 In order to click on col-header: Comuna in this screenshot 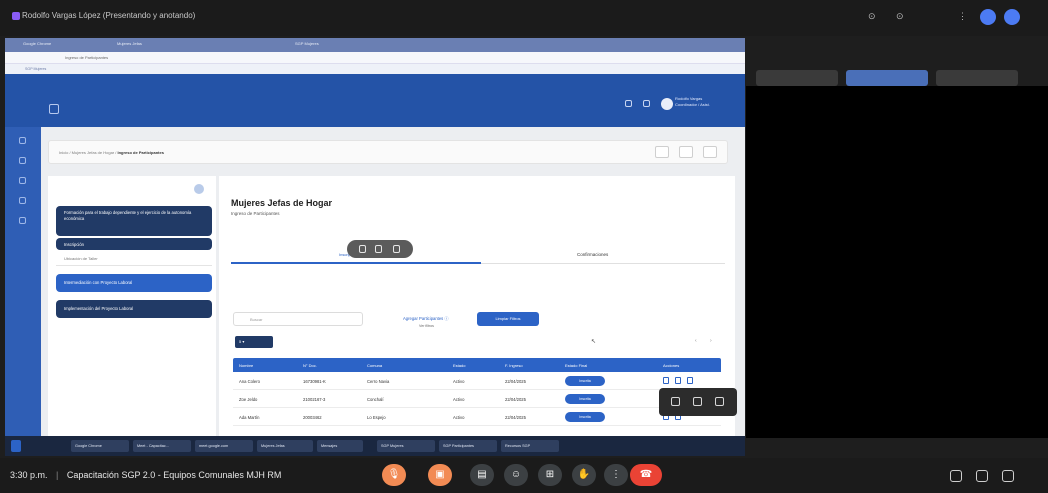, I will do `click(374, 365)`.